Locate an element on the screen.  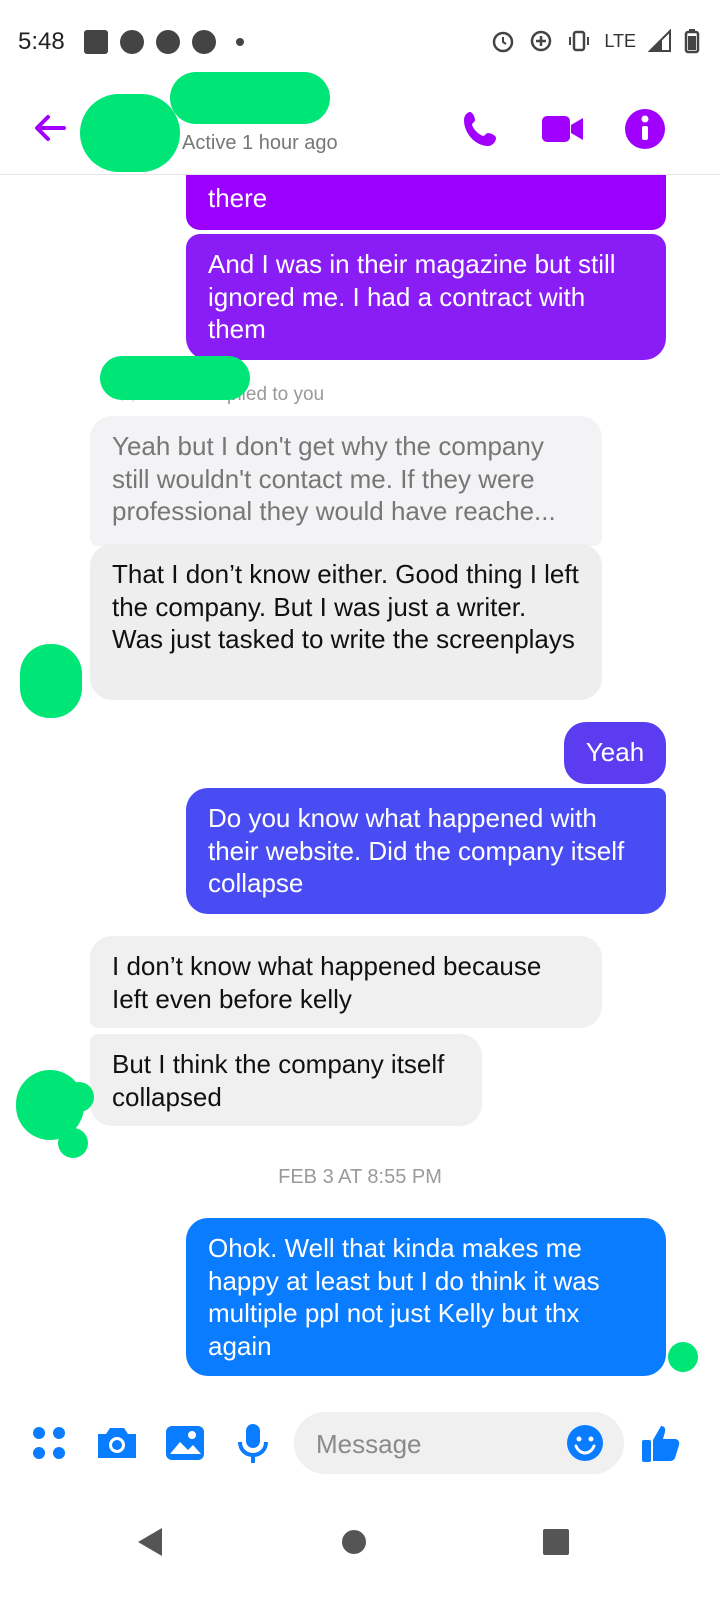
info-icon is located at coordinates (645, 129).